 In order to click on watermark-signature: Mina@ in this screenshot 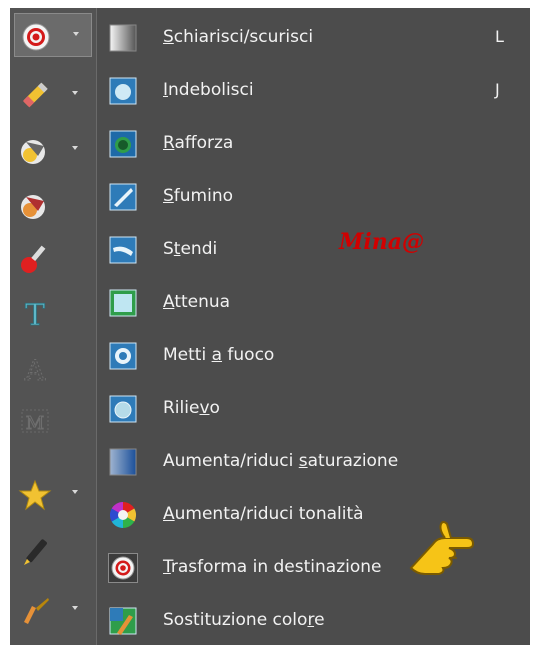, I will do `click(381, 242)`.